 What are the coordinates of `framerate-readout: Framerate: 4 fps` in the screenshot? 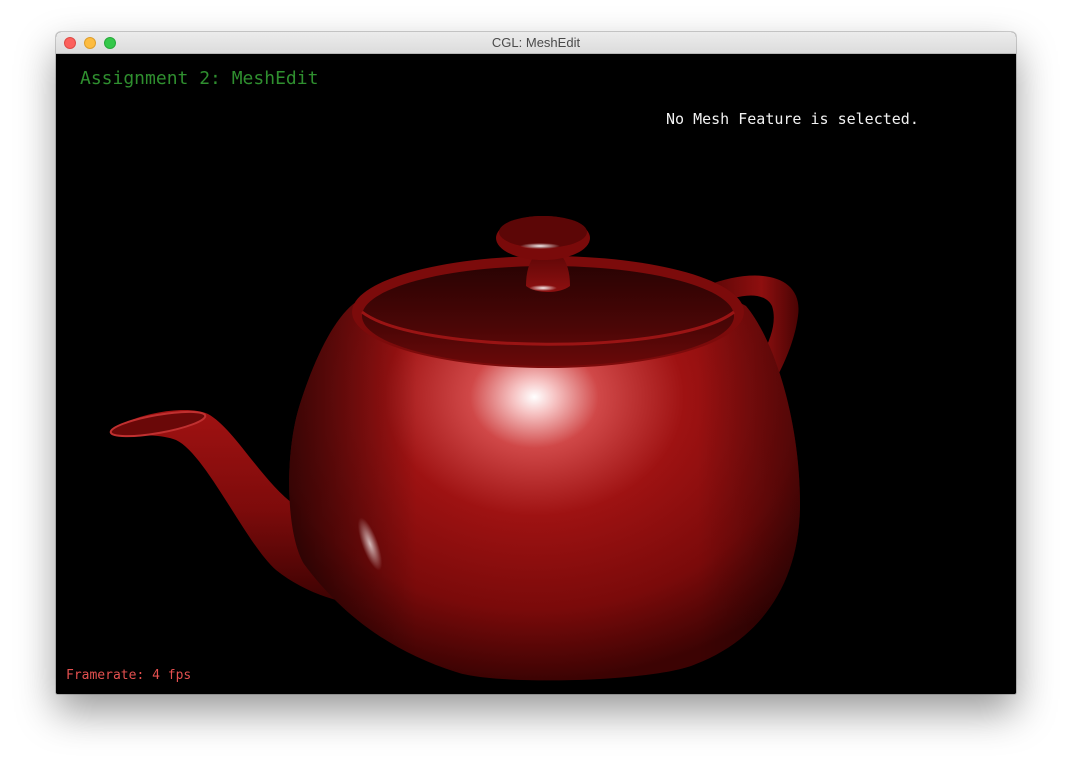 It's located at (129, 675).